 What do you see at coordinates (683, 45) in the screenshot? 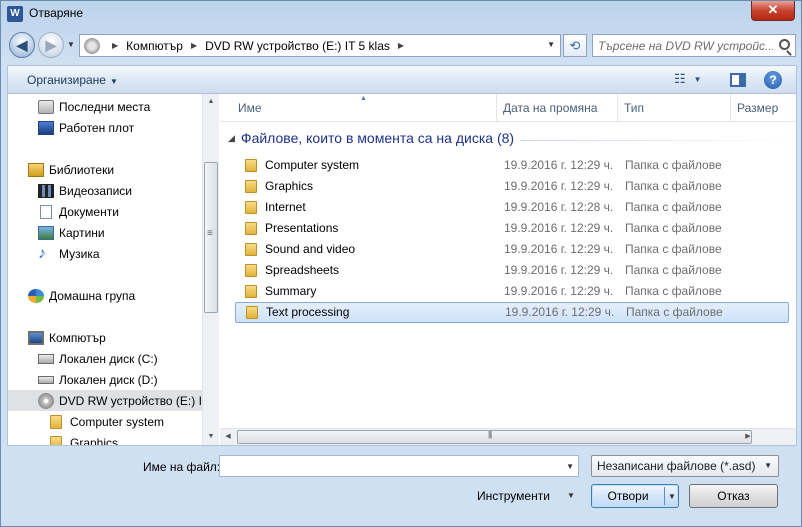
I see `search-input` at bounding box center [683, 45].